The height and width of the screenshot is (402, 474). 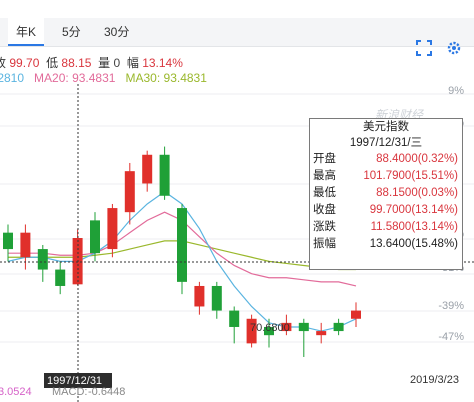 I want to click on volume-value: 0, so click(x=117, y=63).